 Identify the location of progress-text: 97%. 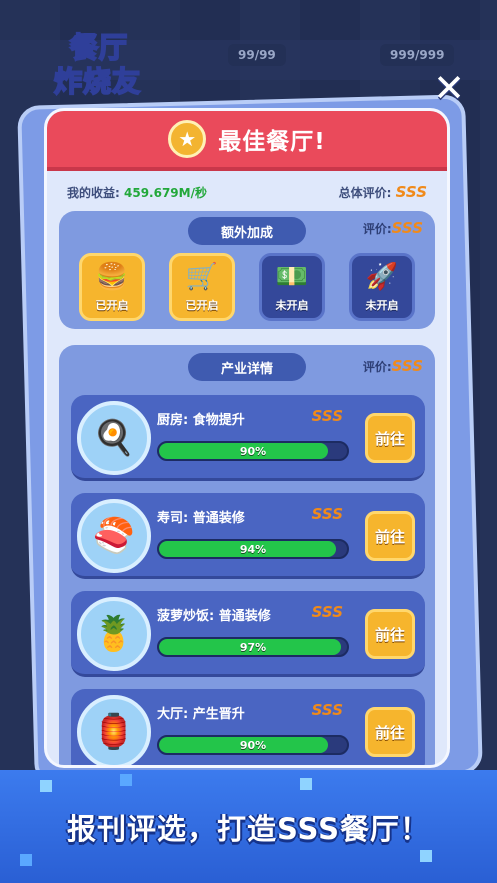
(253, 647).